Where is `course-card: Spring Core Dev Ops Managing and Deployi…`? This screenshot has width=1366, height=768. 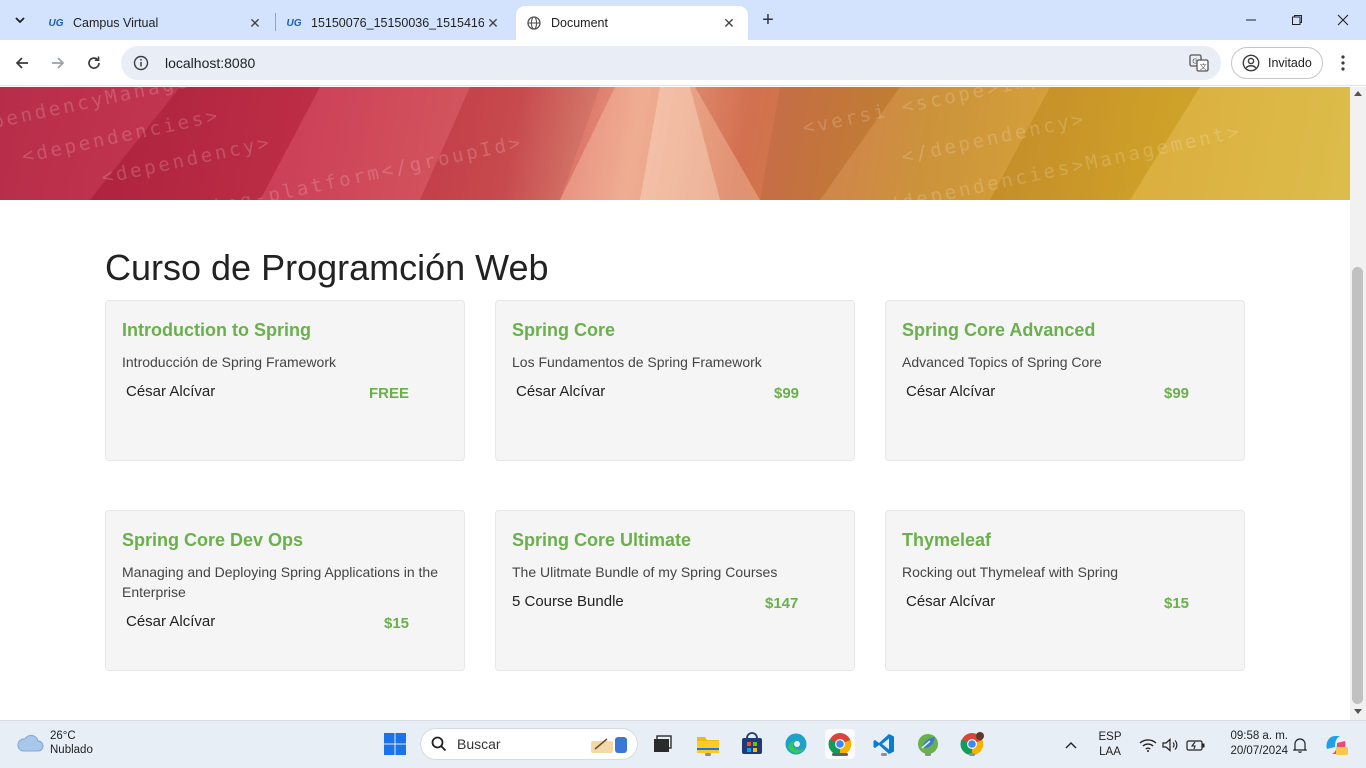
course-card: Spring Core Dev Ops Managing and Deployi… is located at coordinates (285, 590).